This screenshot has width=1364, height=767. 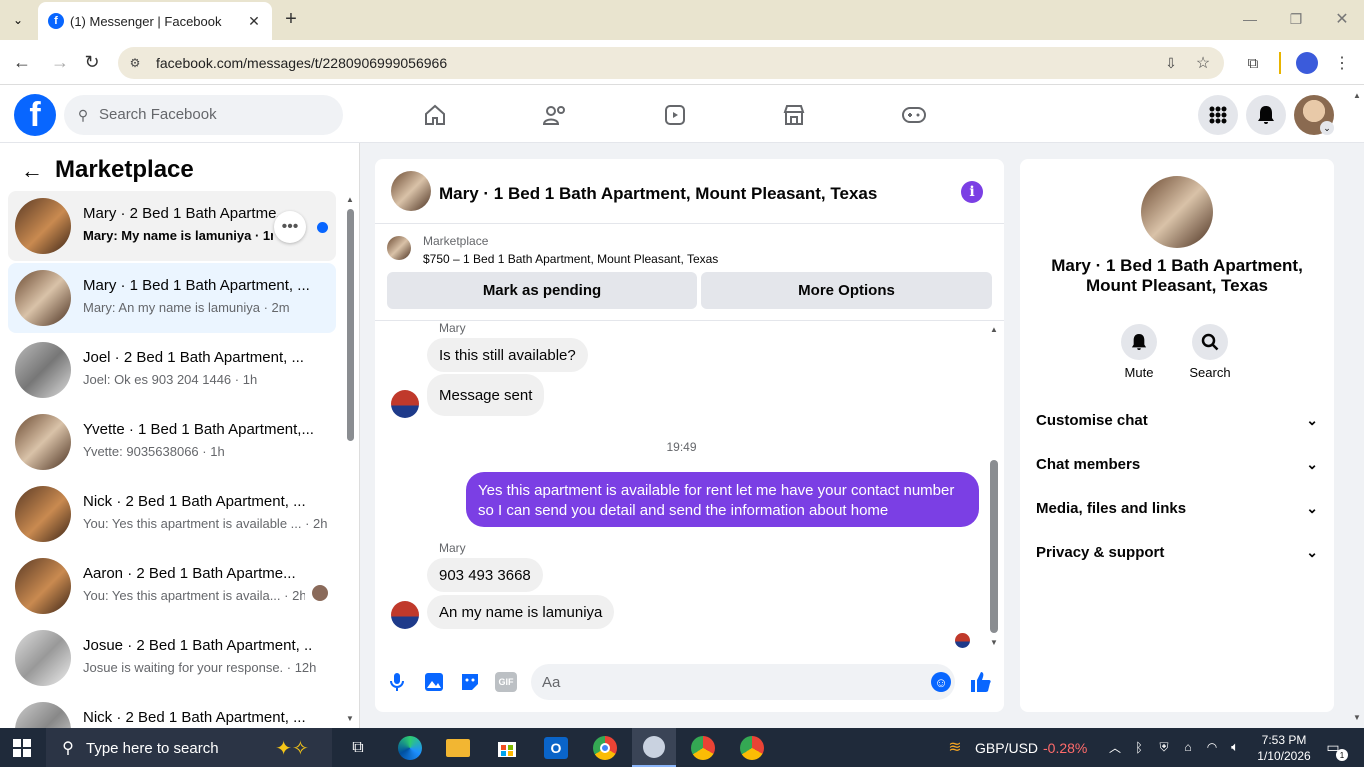 I want to click on security-icon: ⛨, so click(x=1164, y=747).